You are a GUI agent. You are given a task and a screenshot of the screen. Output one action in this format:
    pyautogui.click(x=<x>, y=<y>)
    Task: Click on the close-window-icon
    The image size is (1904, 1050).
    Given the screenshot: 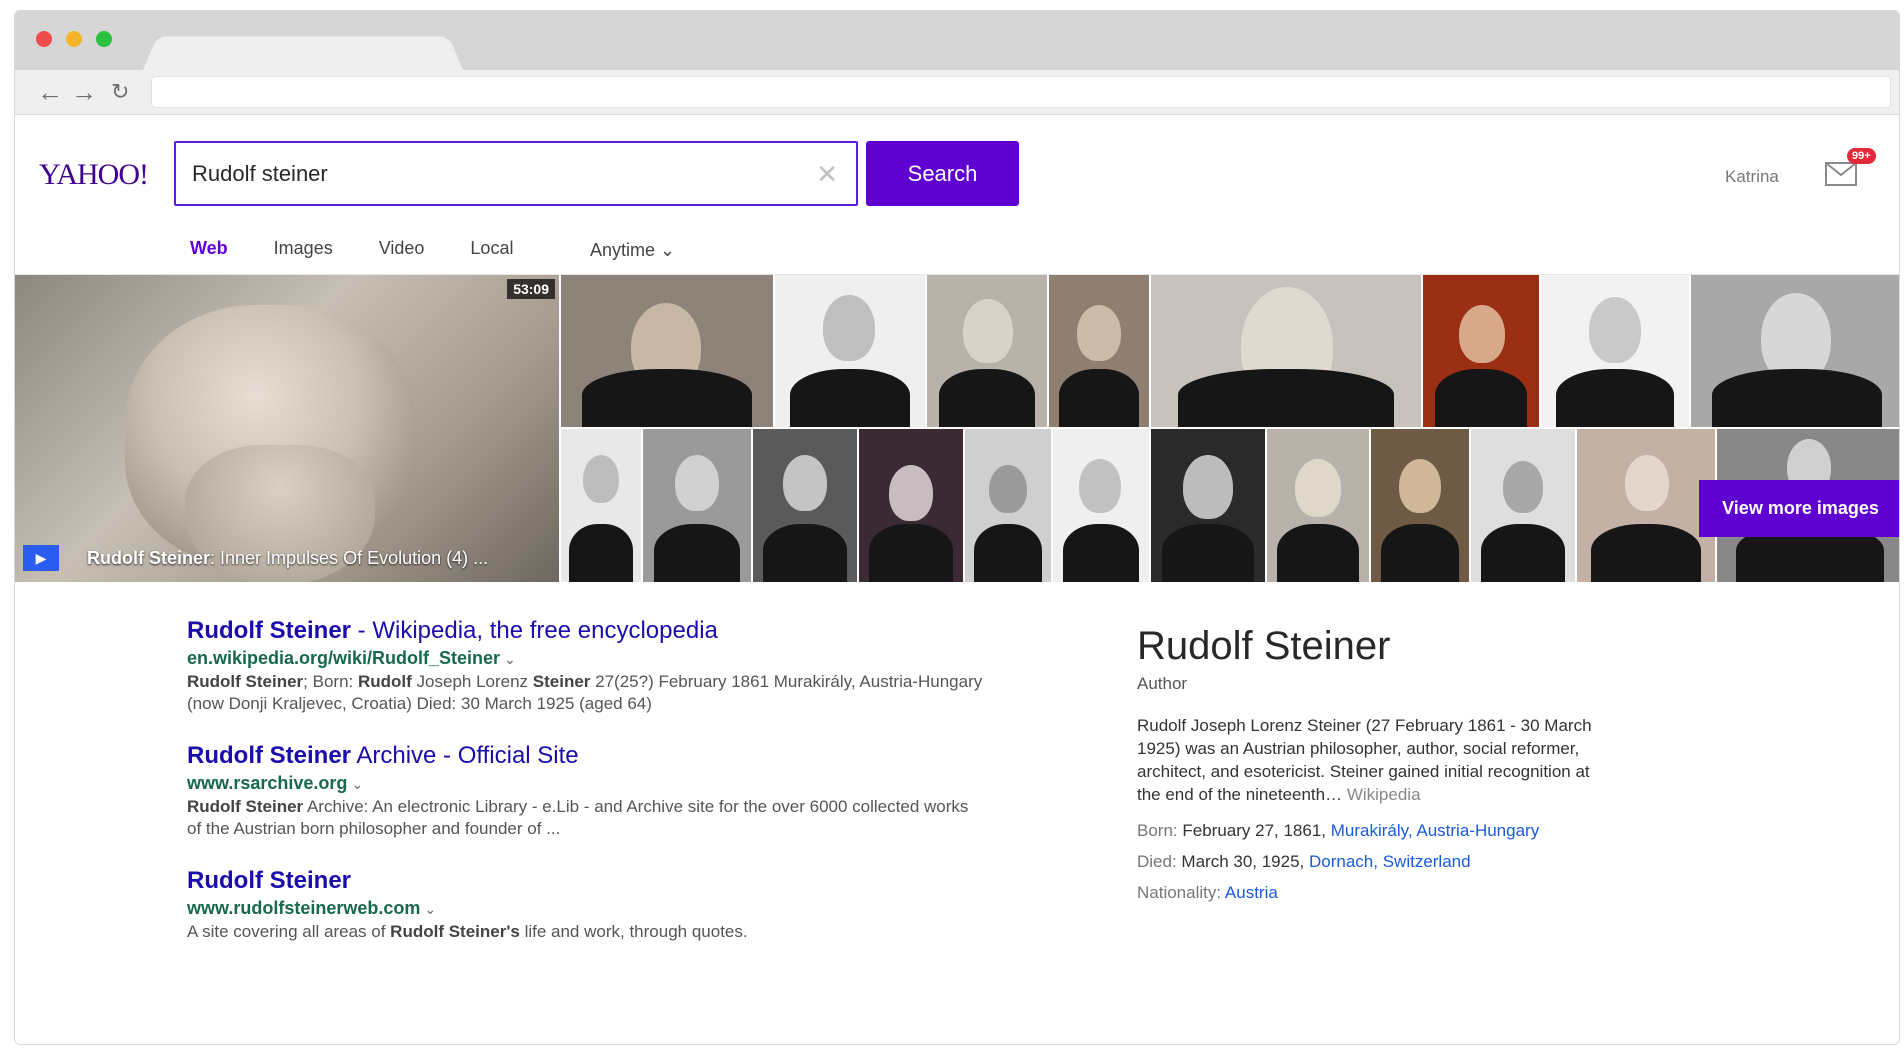 What is the action you would take?
    pyautogui.click(x=44, y=39)
    